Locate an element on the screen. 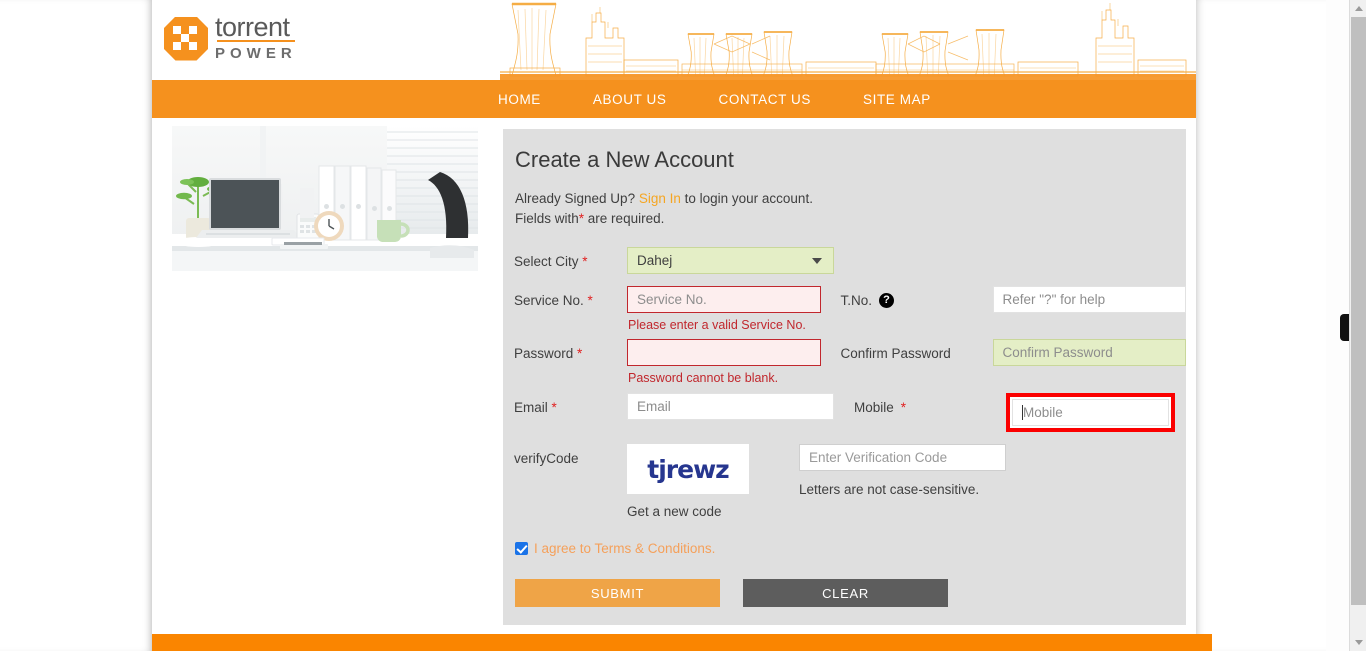 The image size is (1366, 651). tno-input: Refer "?" for help is located at coordinates (1089, 299).